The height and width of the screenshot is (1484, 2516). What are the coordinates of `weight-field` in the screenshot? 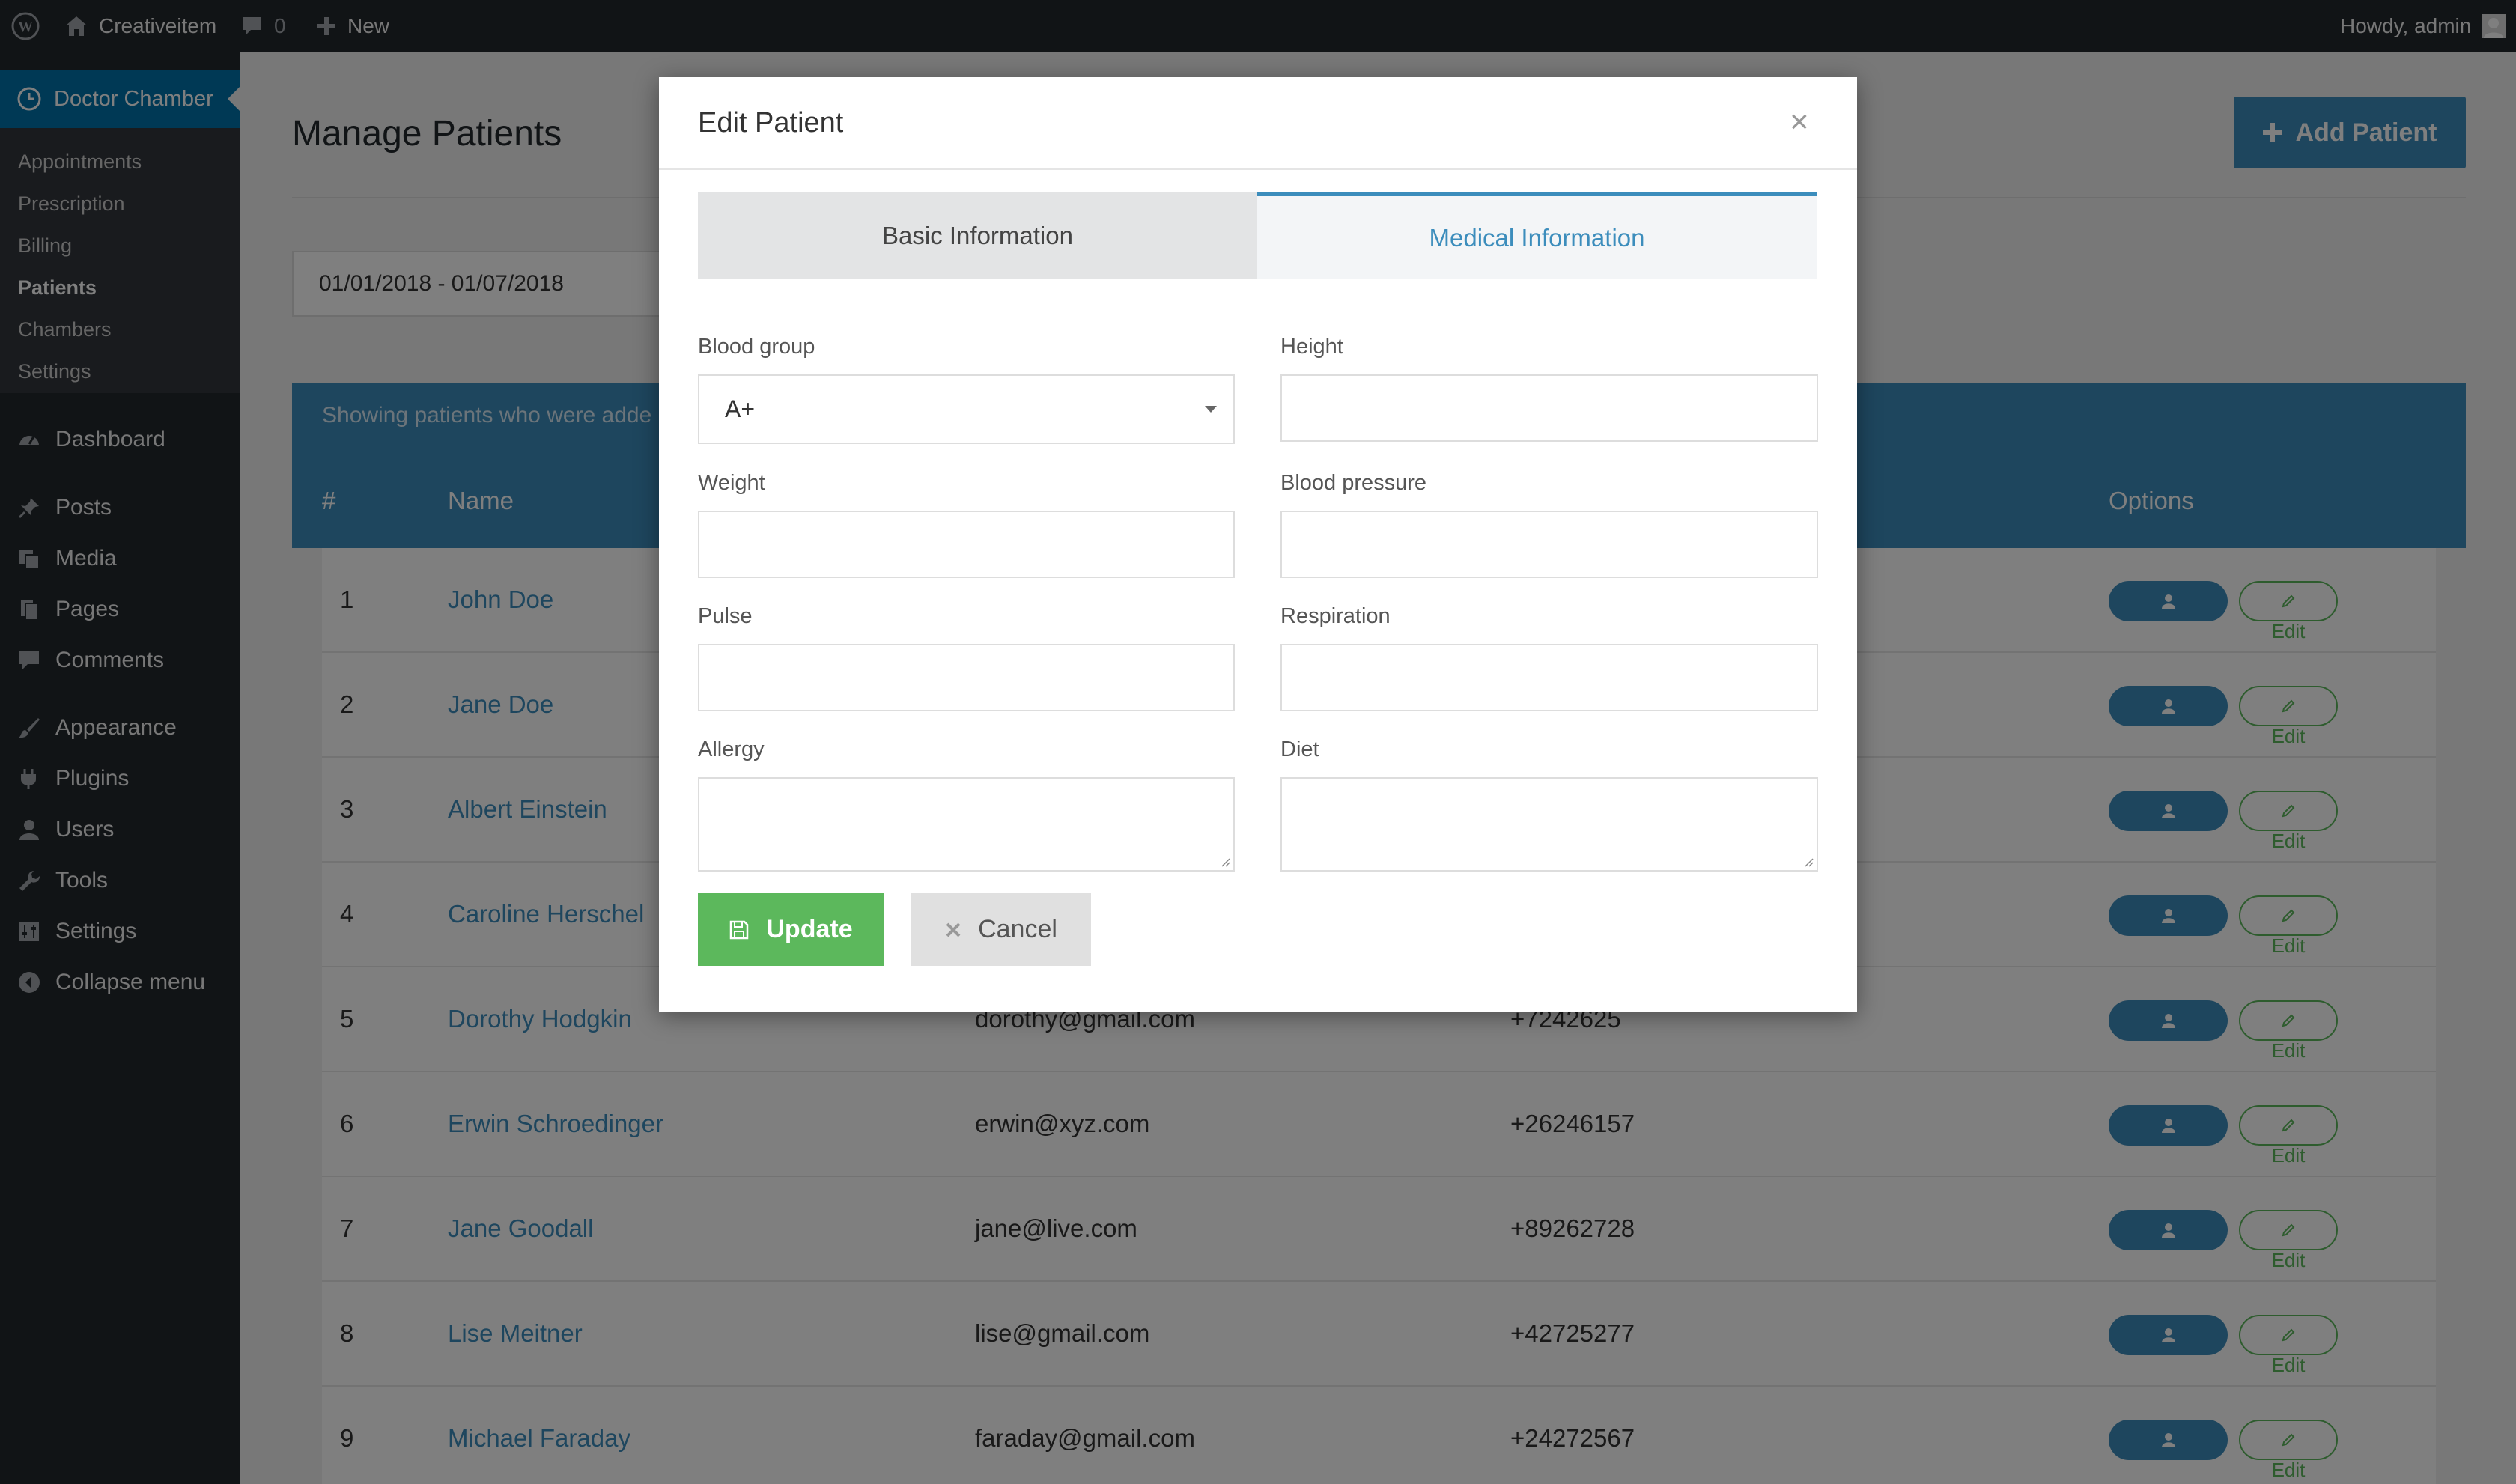 It's located at (966, 544).